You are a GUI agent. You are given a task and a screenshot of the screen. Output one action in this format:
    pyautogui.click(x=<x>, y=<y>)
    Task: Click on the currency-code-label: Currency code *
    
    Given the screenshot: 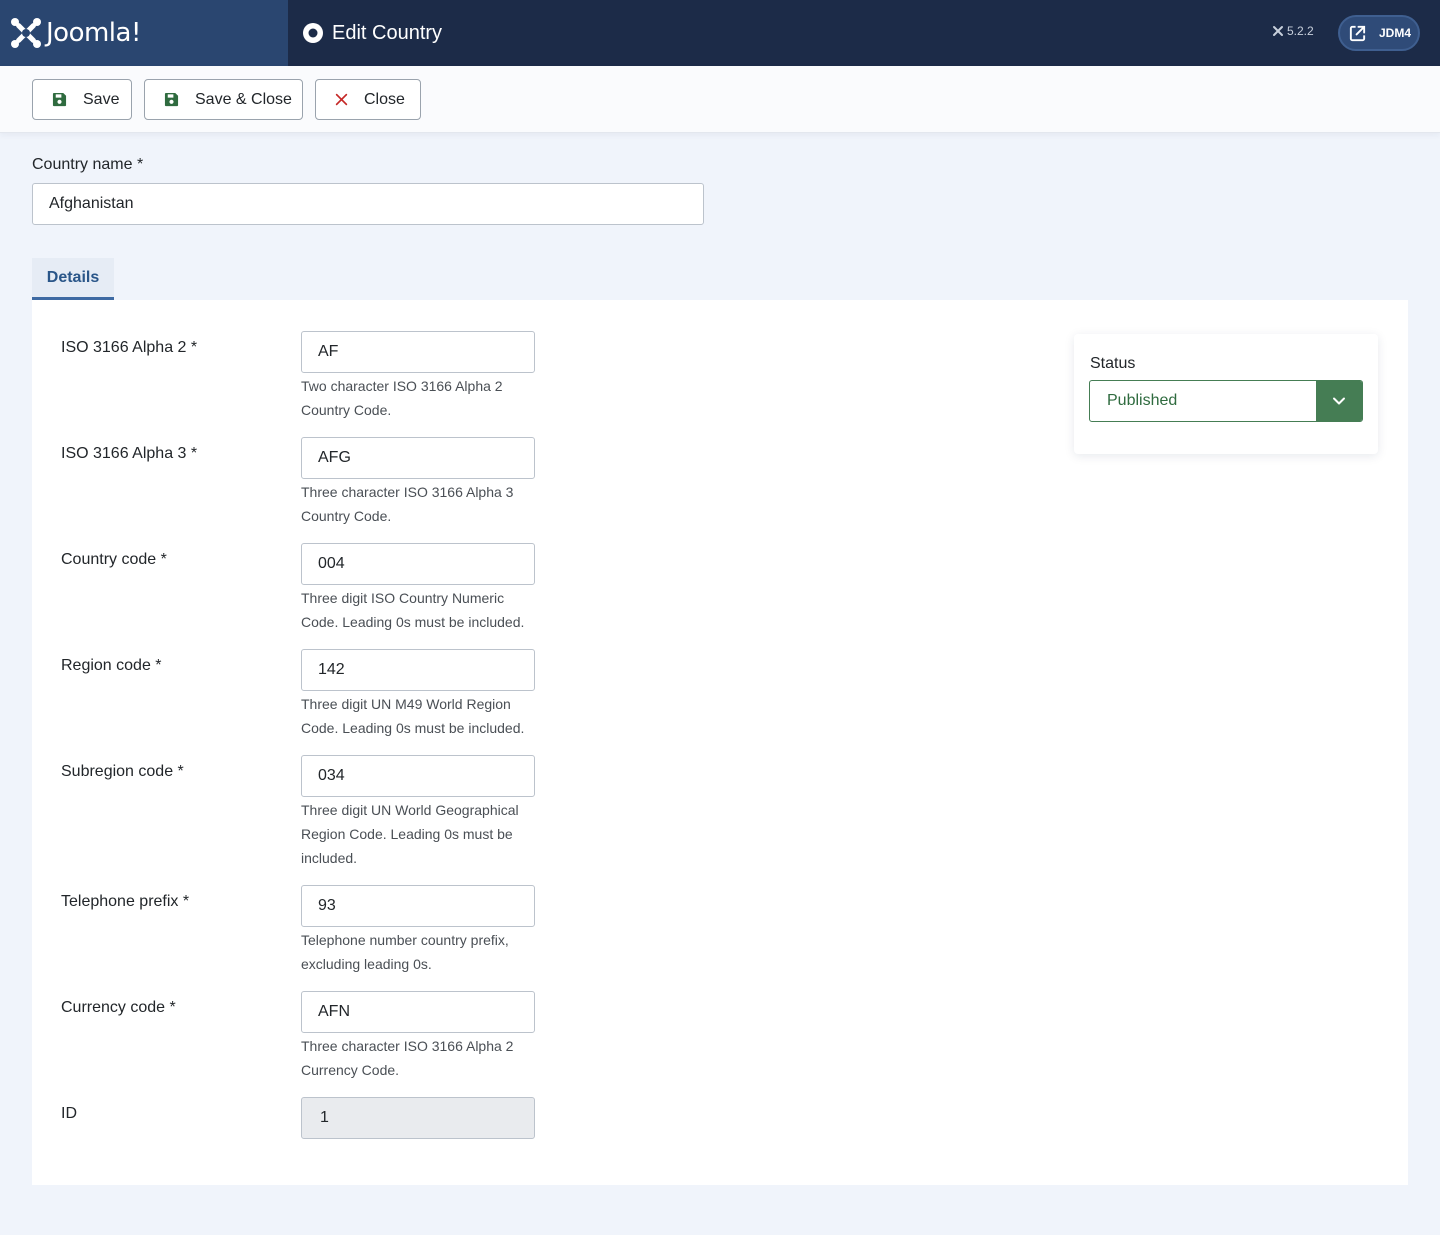 What is the action you would take?
    pyautogui.click(x=118, y=1007)
    